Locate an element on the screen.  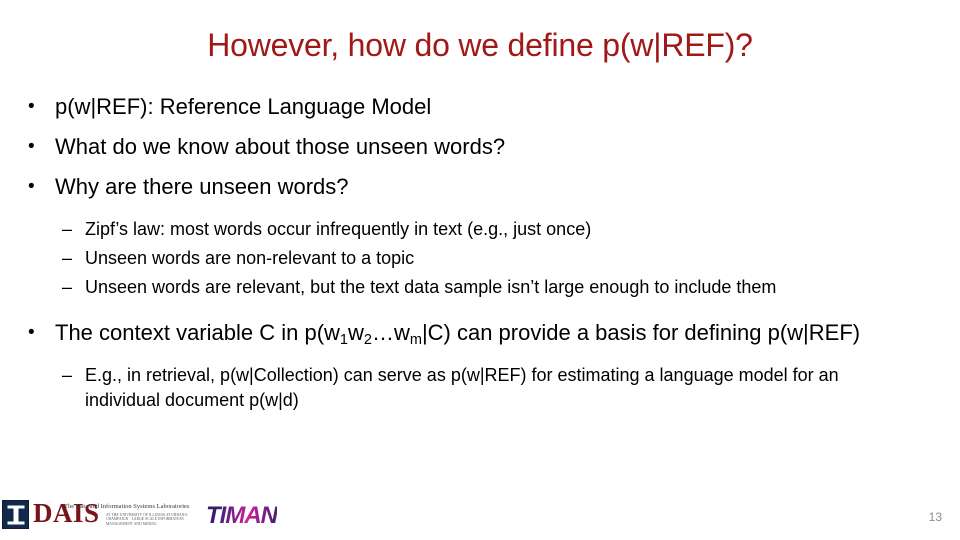
timan-logo: TIMAN is located at coordinates (242, 515).